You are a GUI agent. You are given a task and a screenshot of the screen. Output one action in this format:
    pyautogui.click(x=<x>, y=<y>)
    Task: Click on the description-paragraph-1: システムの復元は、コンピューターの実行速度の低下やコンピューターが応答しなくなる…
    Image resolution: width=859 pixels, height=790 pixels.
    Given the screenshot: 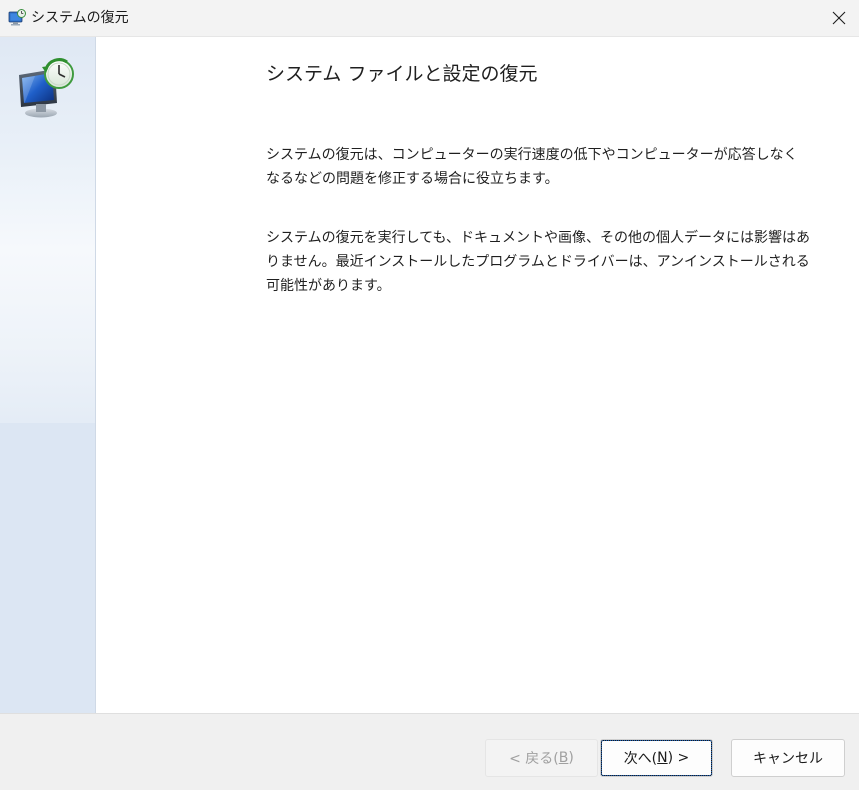 What is the action you would take?
    pyautogui.click(x=532, y=167)
    